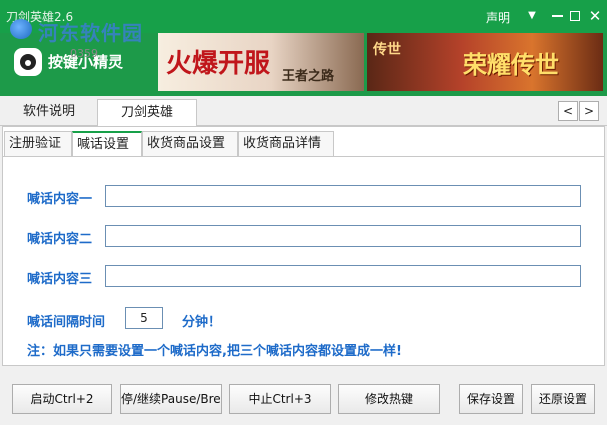 This screenshot has width=607, height=425. I want to click on shout-content2-input, so click(343, 236).